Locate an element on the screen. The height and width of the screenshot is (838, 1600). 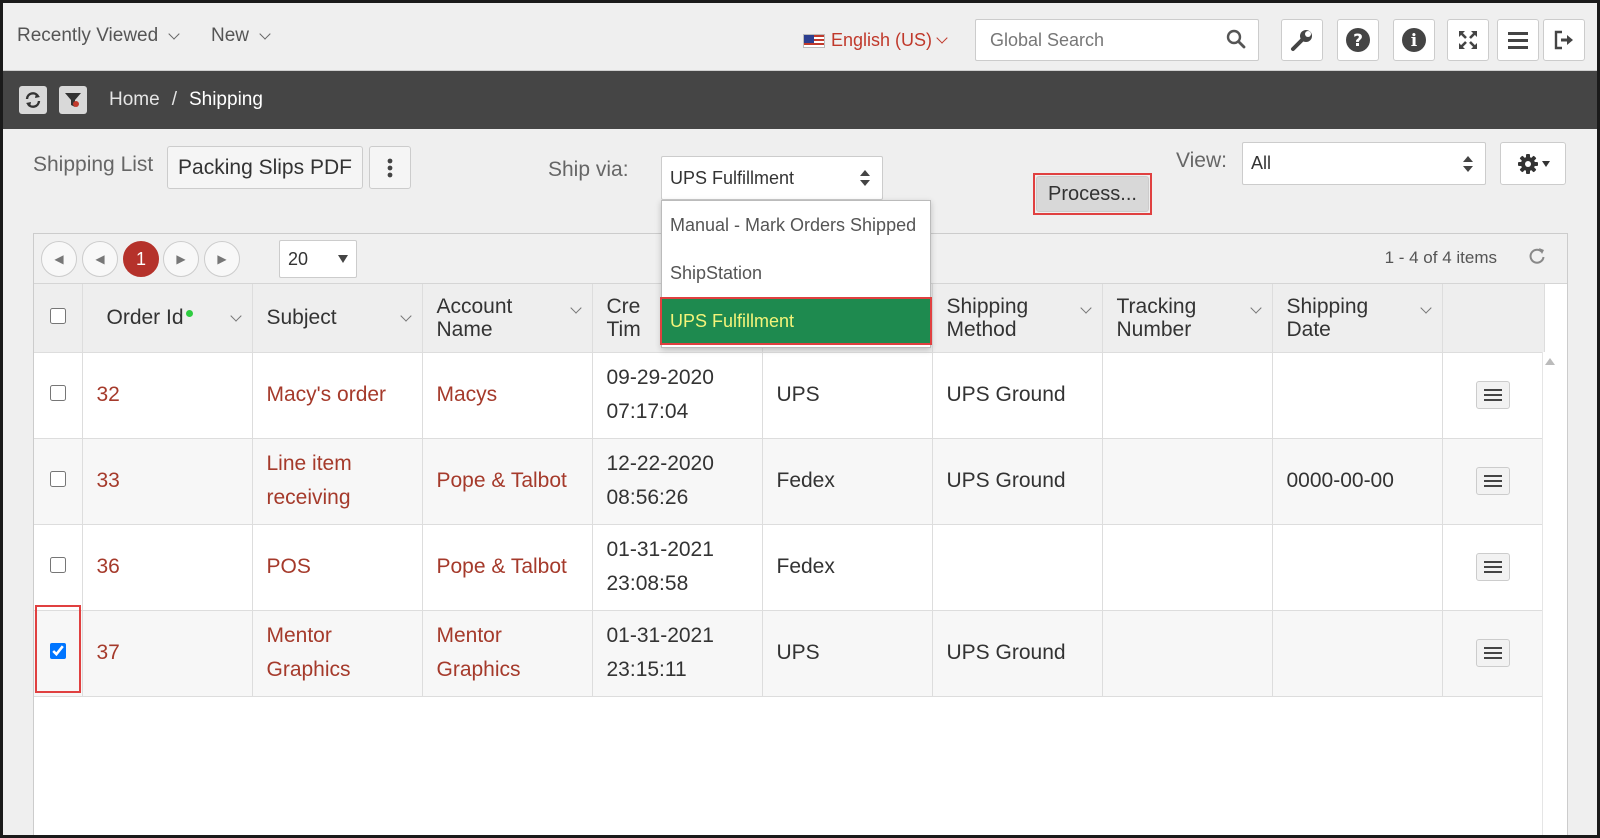
caret-down-icon is located at coordinates (1545, 163).